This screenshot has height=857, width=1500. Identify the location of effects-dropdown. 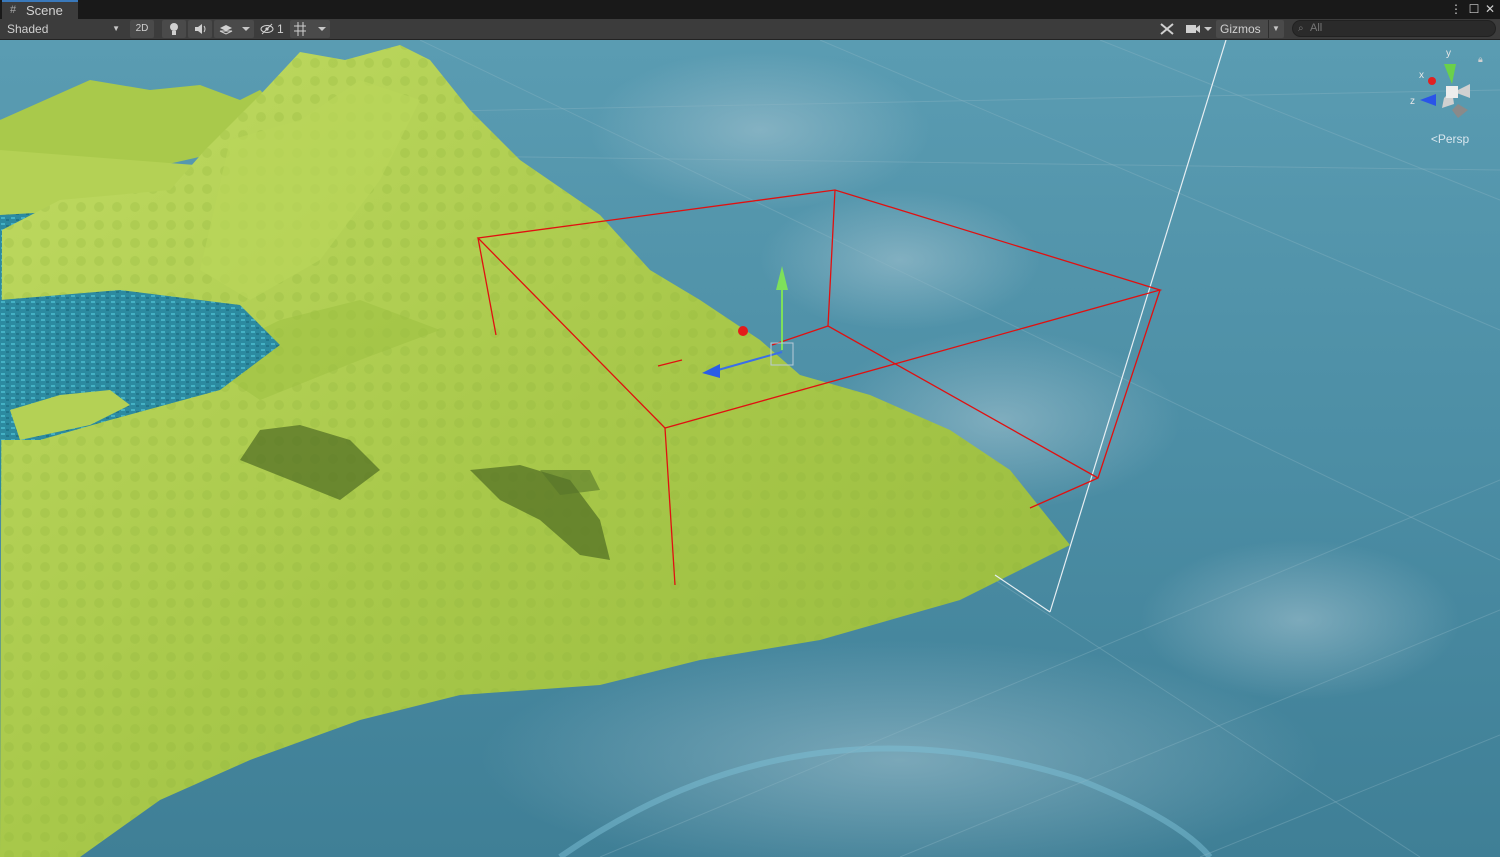
(234, 29).